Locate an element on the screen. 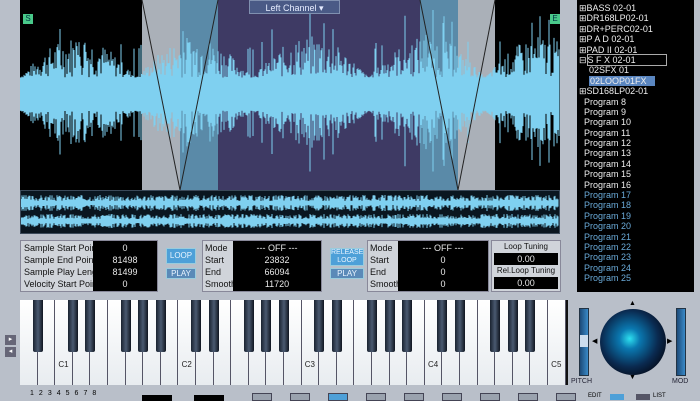  tree-item-label: Program 18 is located at coordinates (608, 205).